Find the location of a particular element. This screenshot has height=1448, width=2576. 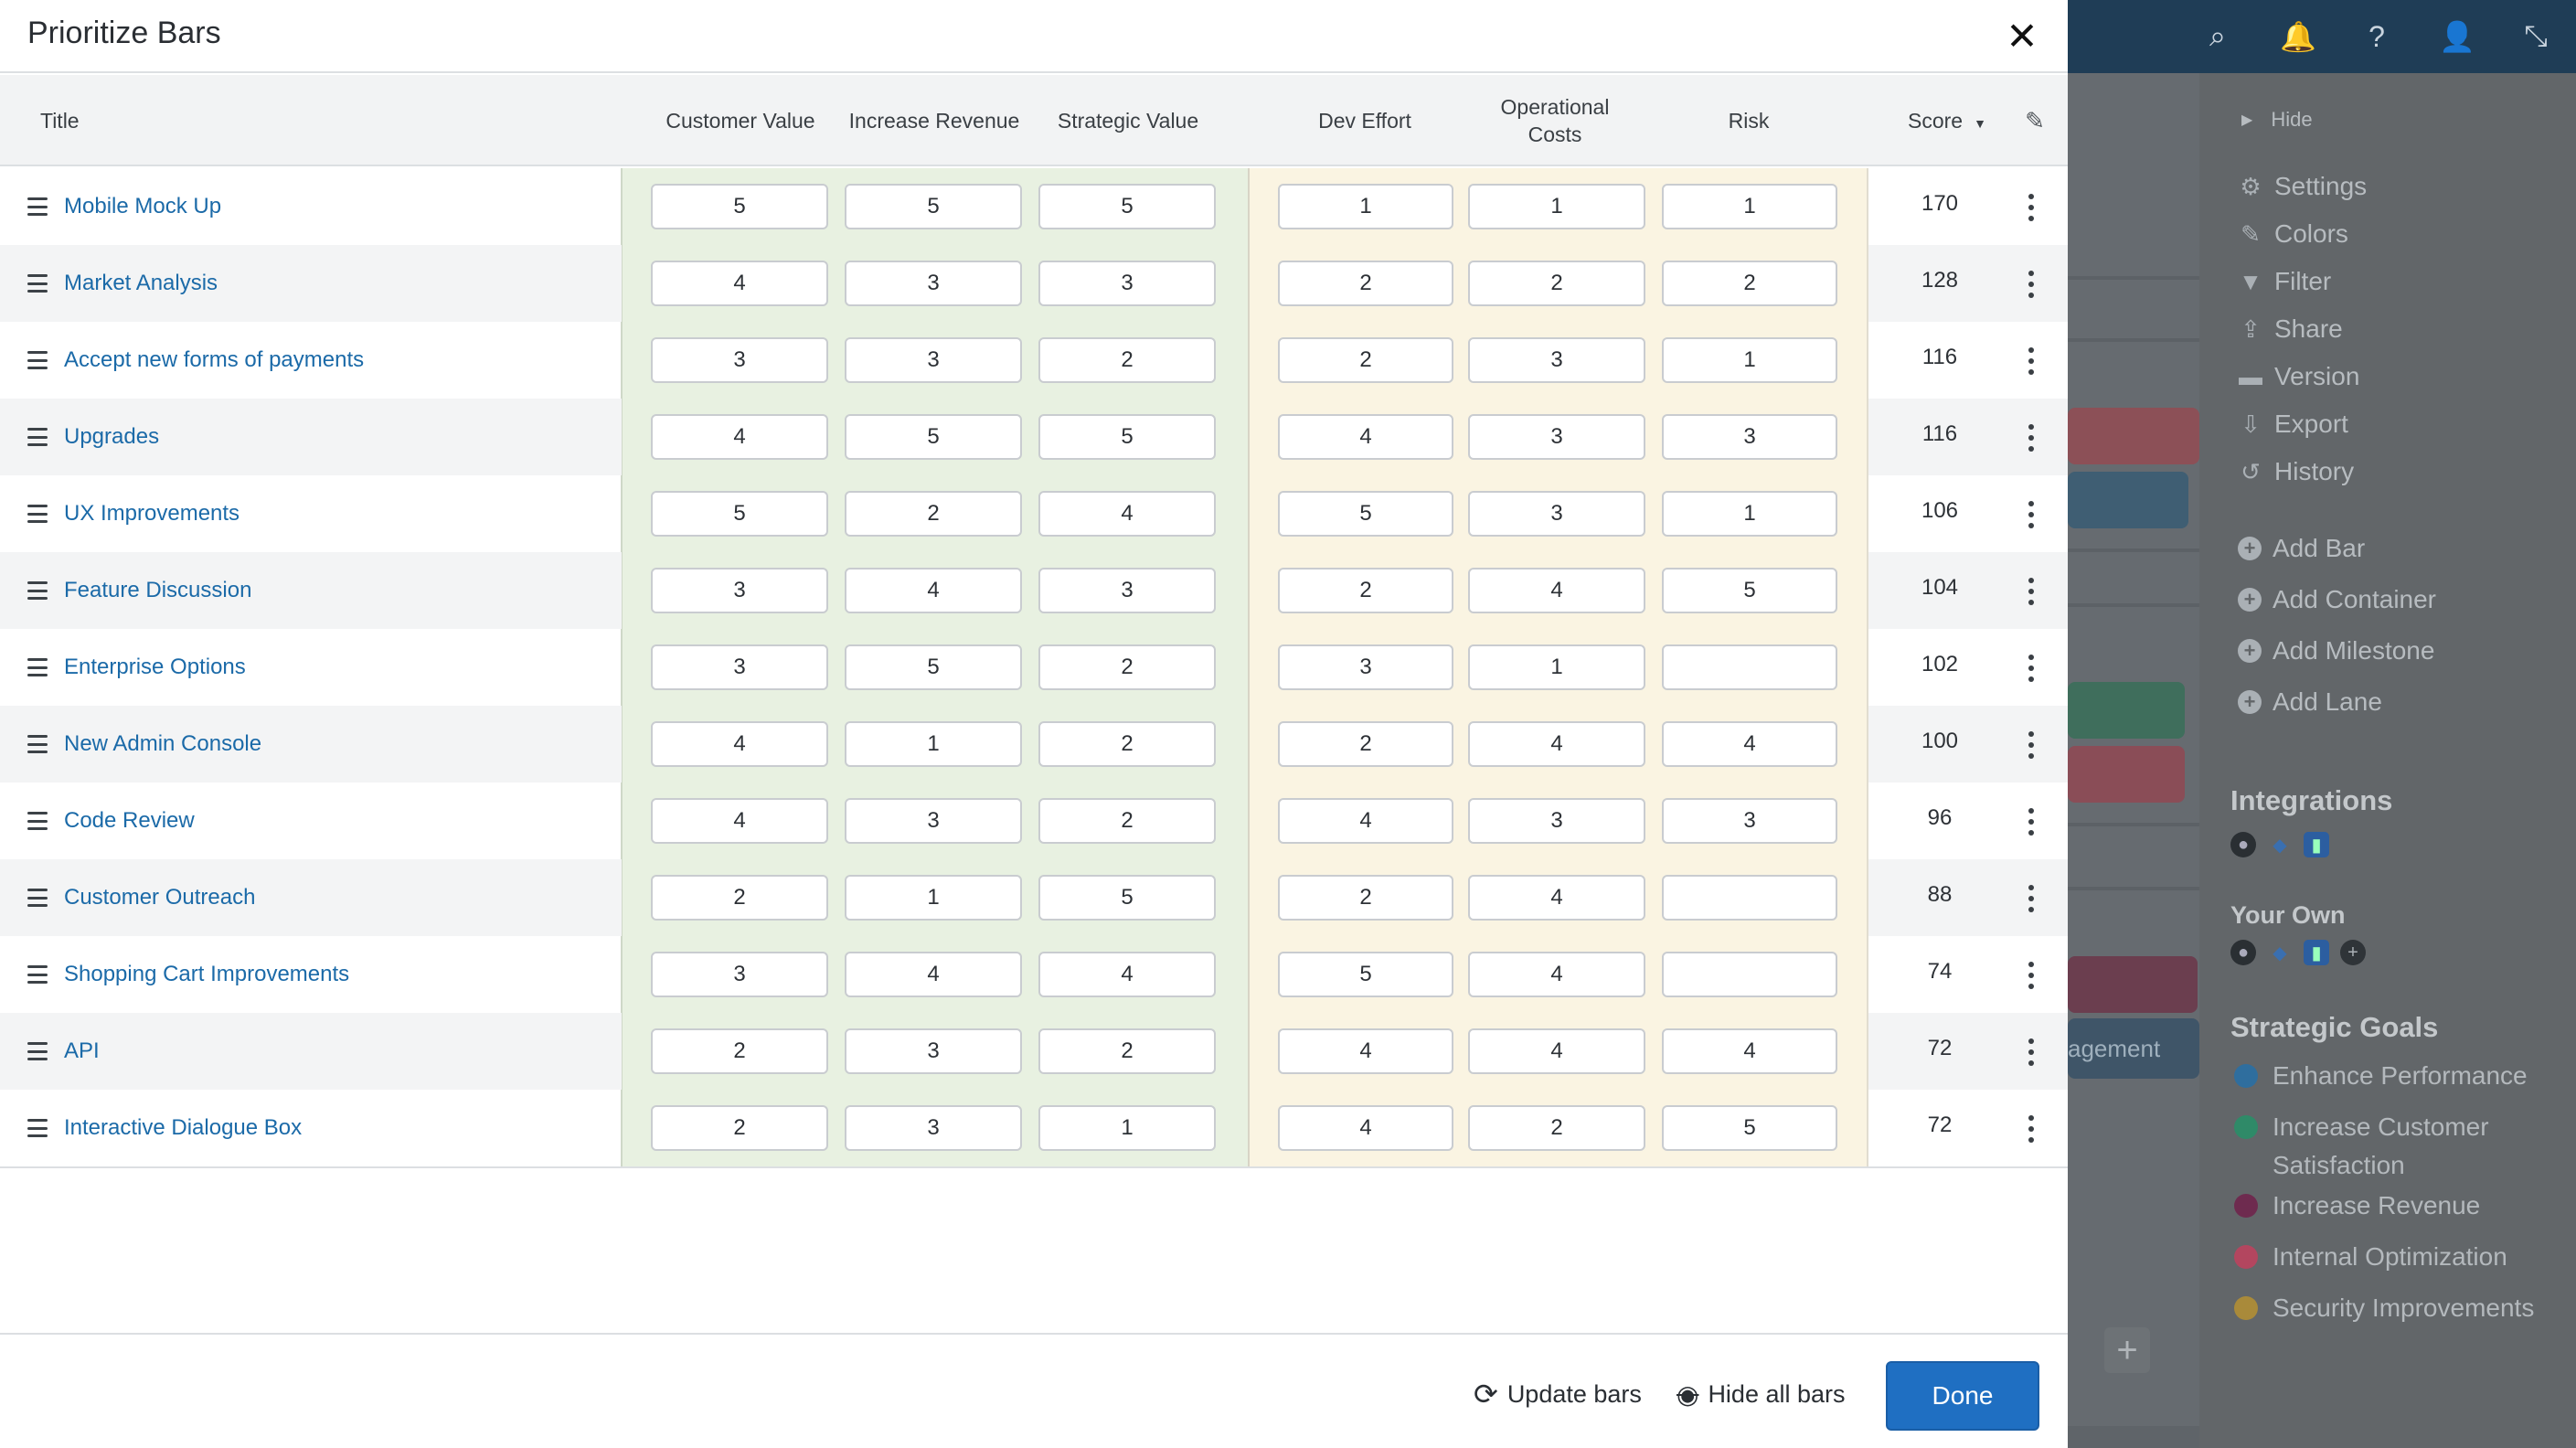

strategic-goal-item: Internal Optimization is located at coordinates (2398, 1257).